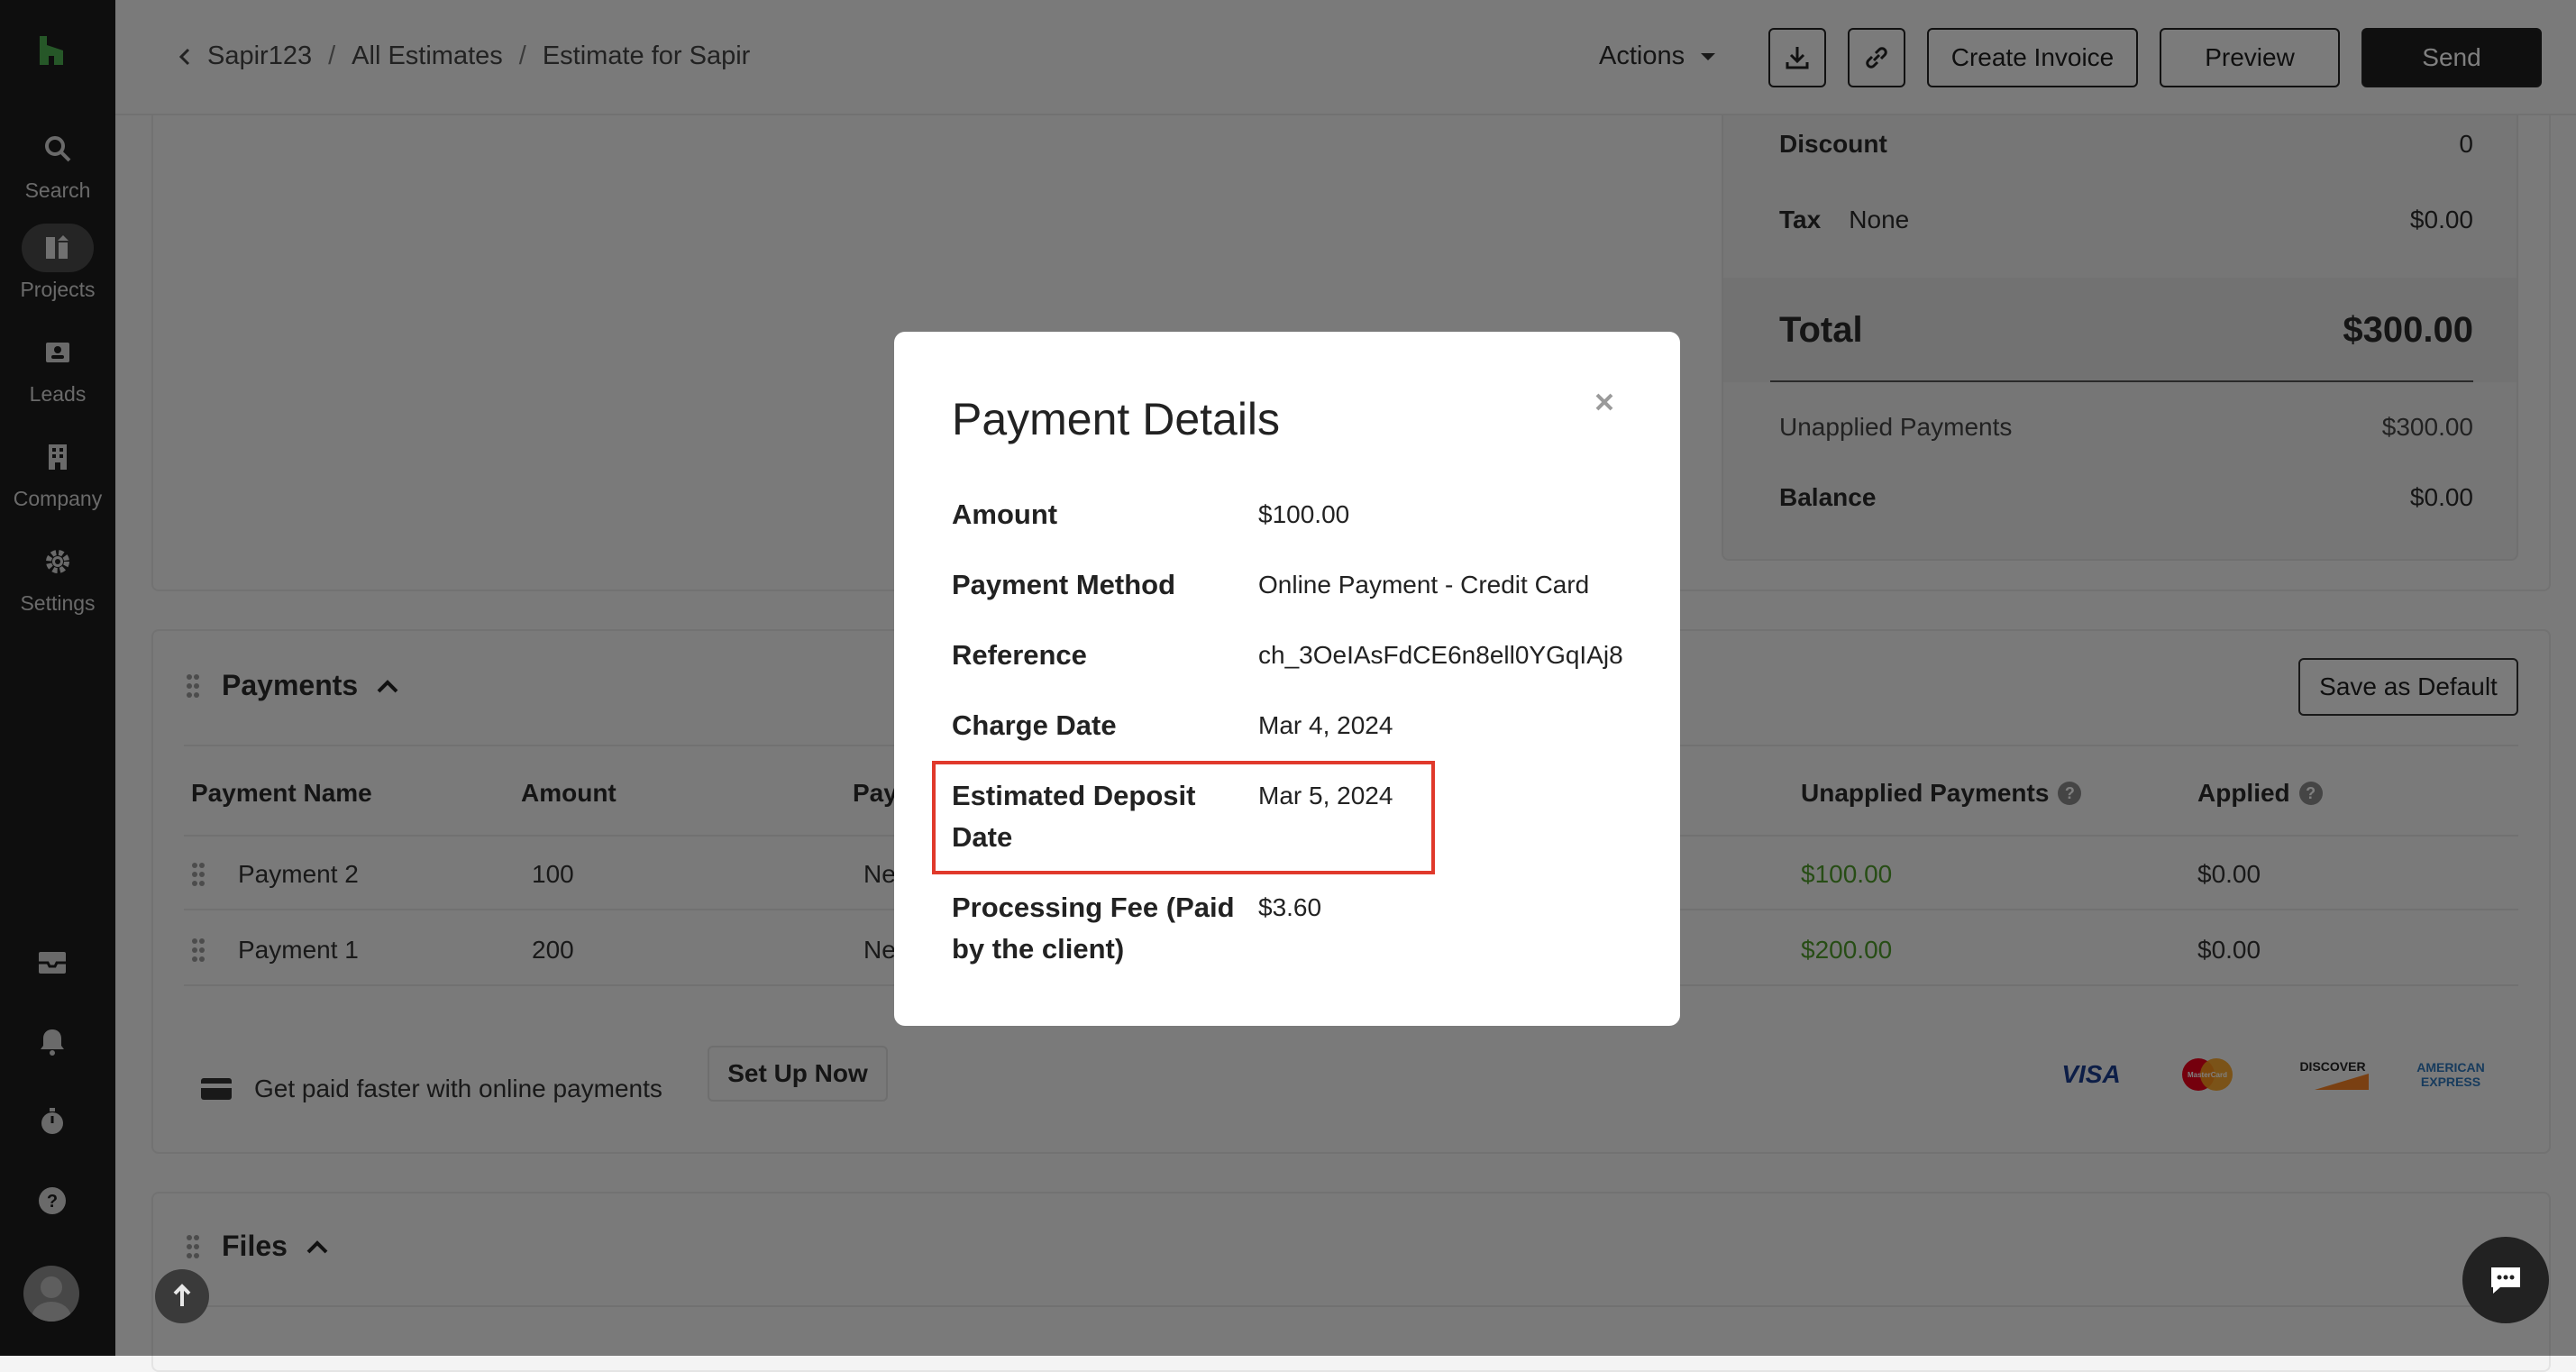 Image resolution: width=2576 pixels, height=1372 pixels. Describe the element at coordinates (1020, 655) in the screenshot. I see `reference-label: Reference` at that location.